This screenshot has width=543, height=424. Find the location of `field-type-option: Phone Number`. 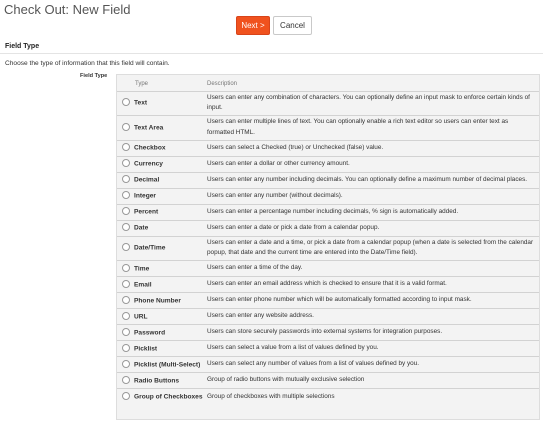

field-type-option: Phone Number is located at coordinates (161, 300).